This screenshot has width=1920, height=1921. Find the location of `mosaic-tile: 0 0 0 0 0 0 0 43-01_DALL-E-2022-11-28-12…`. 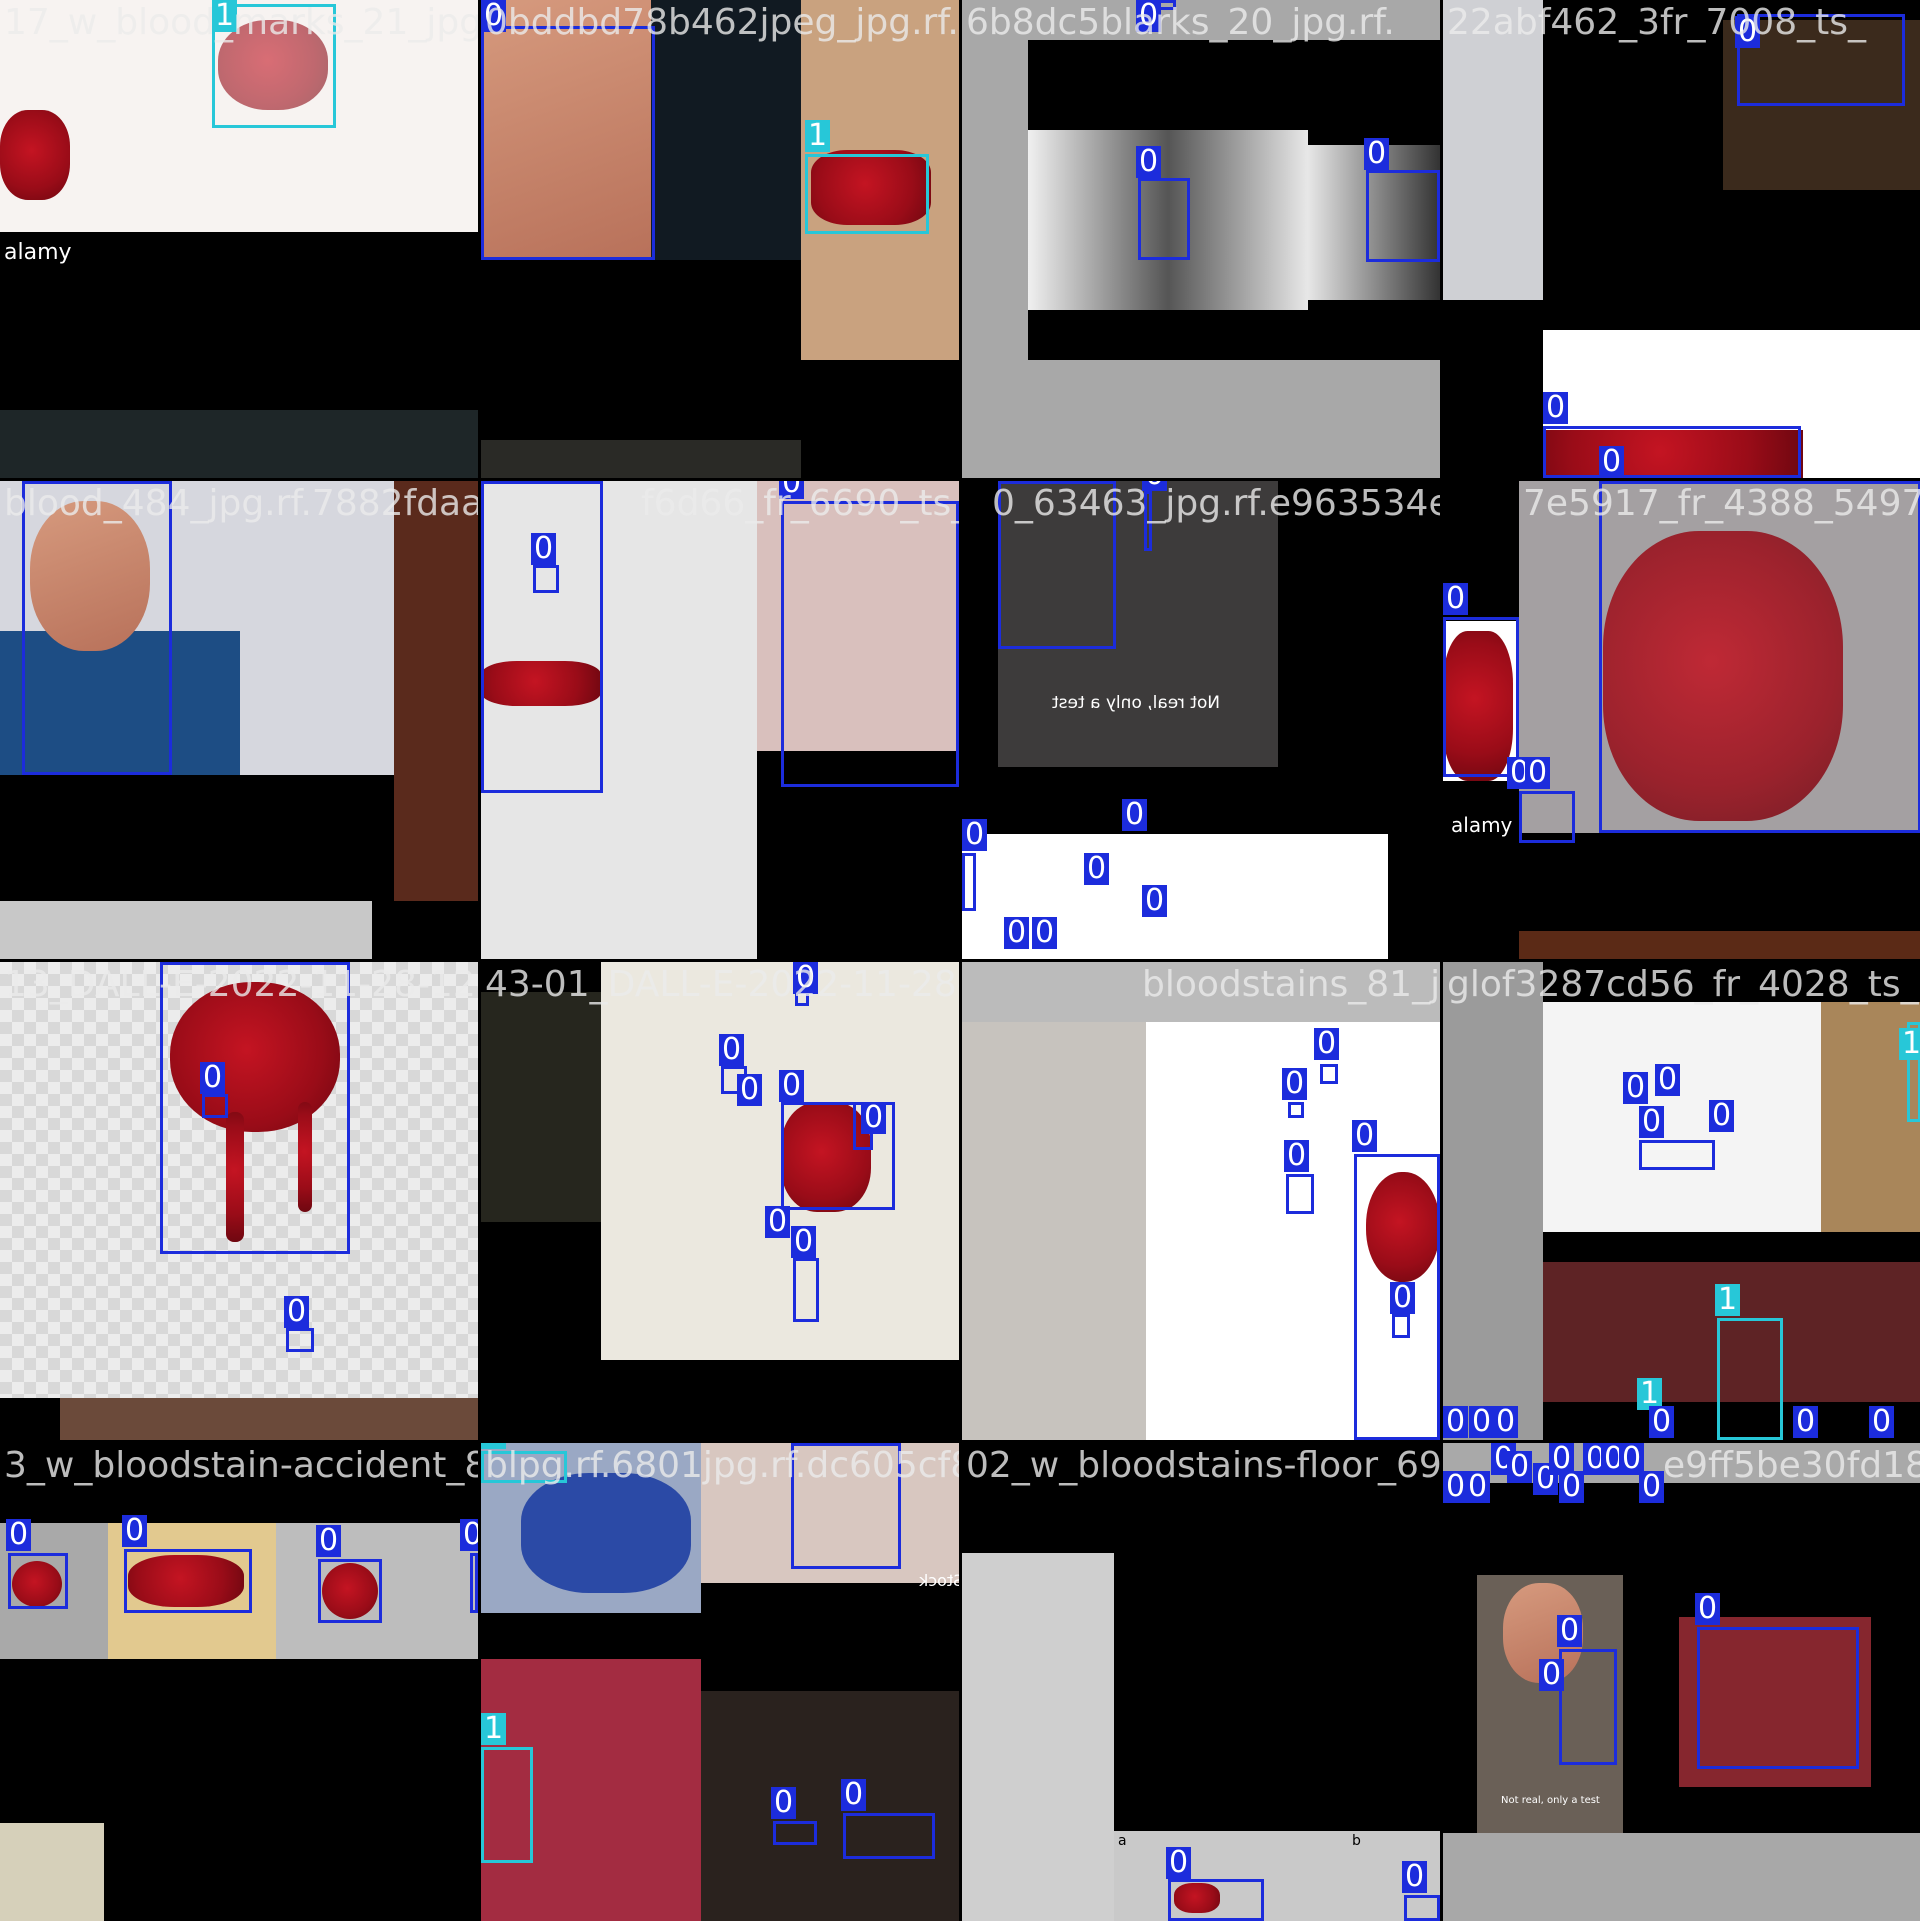

mosaic-tile: 0 0 0 0 0 0 0 43-01_DALL-E-2022-11-28-12… is located at coordinates (720, 1201).